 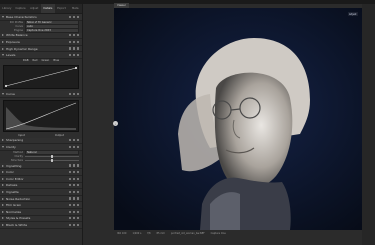 What do you see at coordinates (17, 35) in the screenshot?
I see `section-title: White Balance` at bounding box center [17, 35].